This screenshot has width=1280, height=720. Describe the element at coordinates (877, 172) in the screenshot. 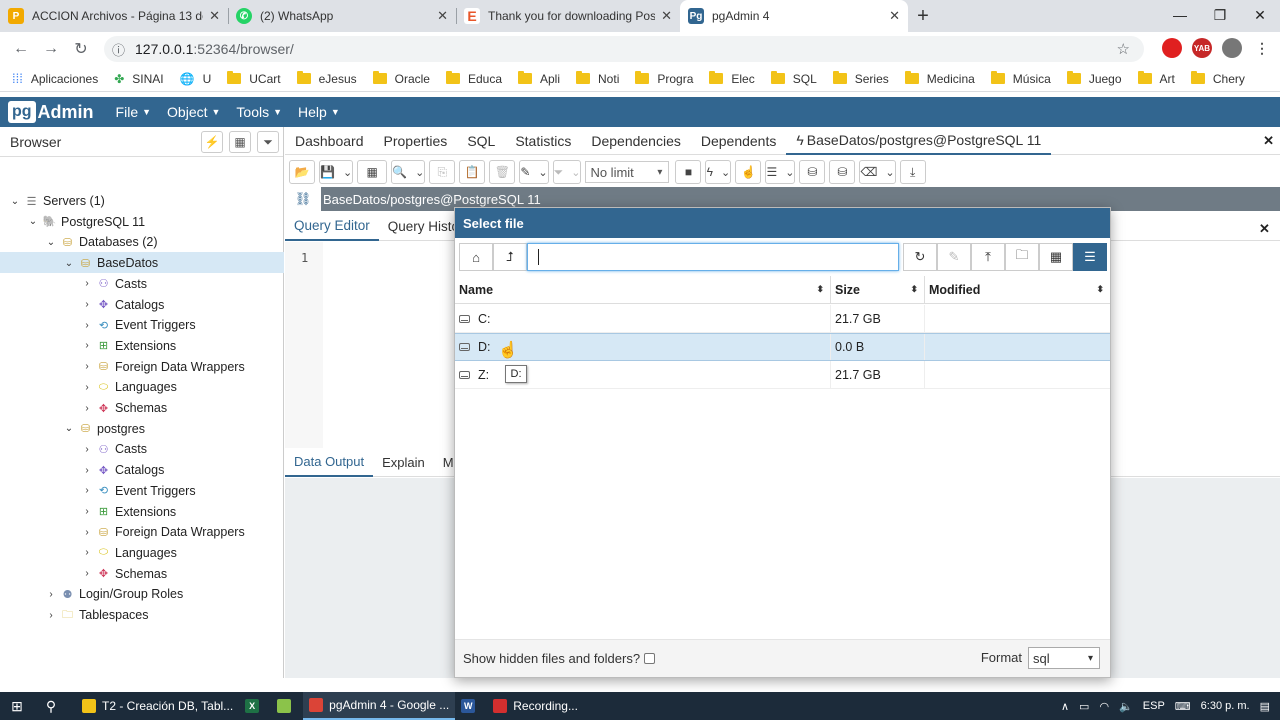

I see `clear-button: ⌫` at that location.